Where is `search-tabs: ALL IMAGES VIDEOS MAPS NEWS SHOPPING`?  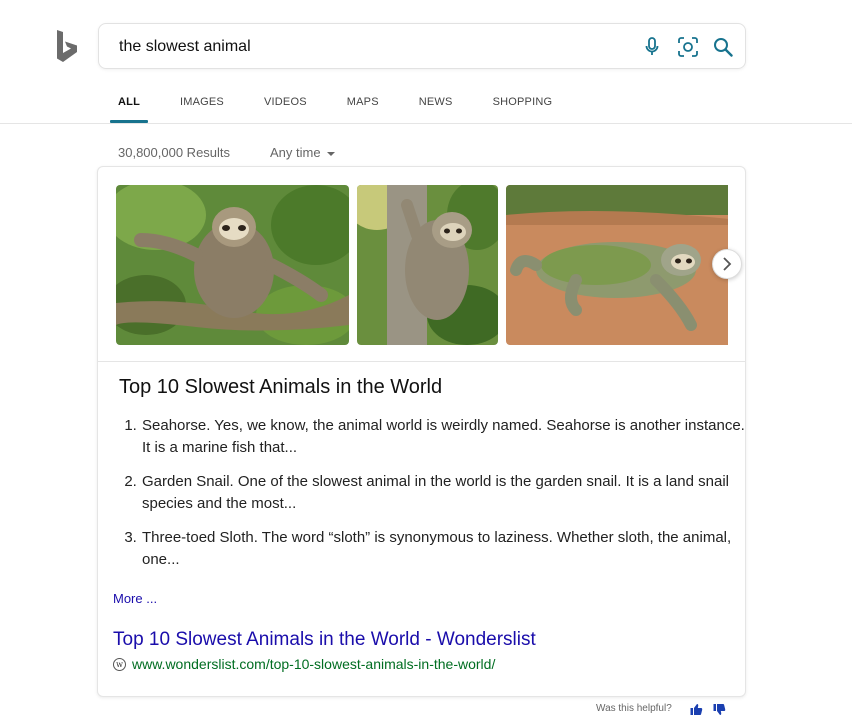 search-tabs: ALL IMAGES VIDEOS MAPS NEWS SHOPPING is located at coordinates (351, 107).